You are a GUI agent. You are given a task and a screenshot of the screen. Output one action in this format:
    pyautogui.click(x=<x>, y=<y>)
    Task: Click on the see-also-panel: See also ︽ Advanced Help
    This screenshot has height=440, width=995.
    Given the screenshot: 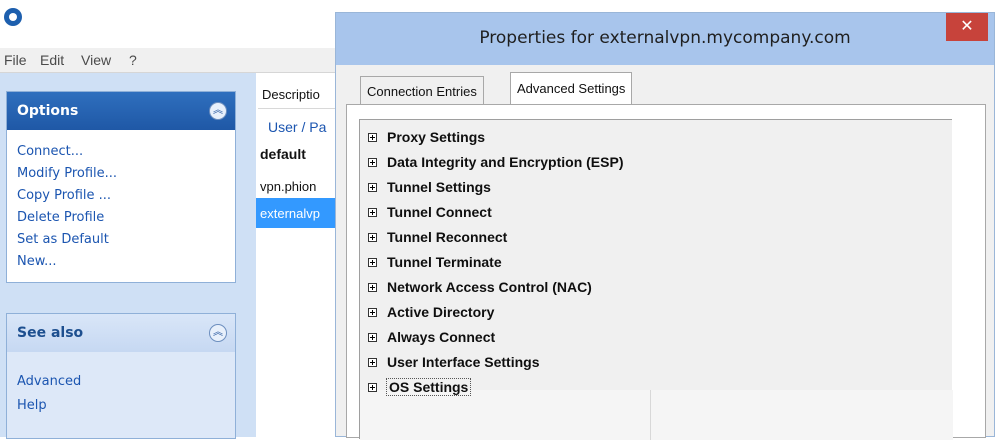 What is the action you would take?
    pyautogui.click(x=121, y=376)
    